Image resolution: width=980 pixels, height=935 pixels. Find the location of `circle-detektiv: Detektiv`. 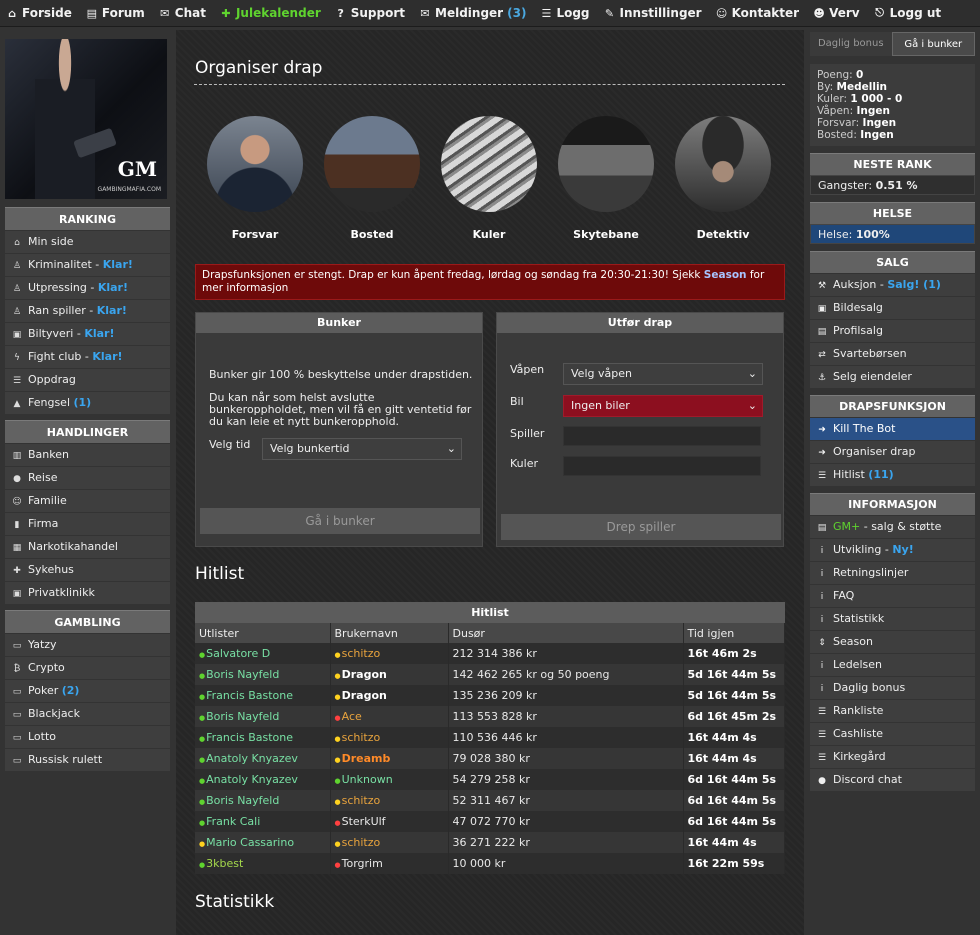

circle-detektiv: Detektiv is located at coordinates (723, 178).